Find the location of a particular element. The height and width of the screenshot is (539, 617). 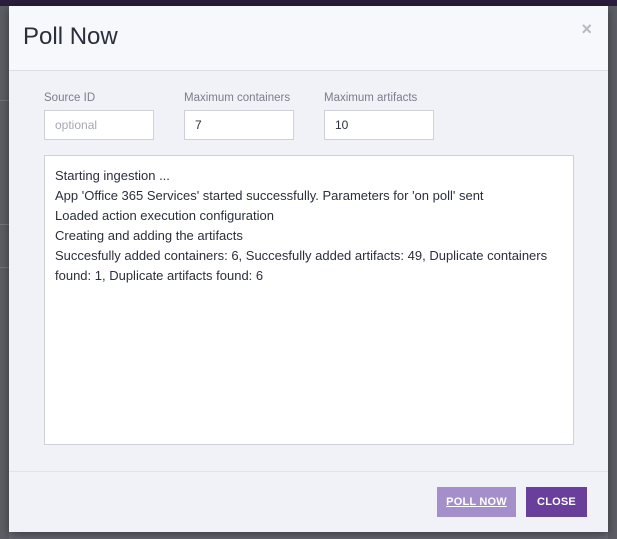

close-icon: × is located at coordinates (586, 29).